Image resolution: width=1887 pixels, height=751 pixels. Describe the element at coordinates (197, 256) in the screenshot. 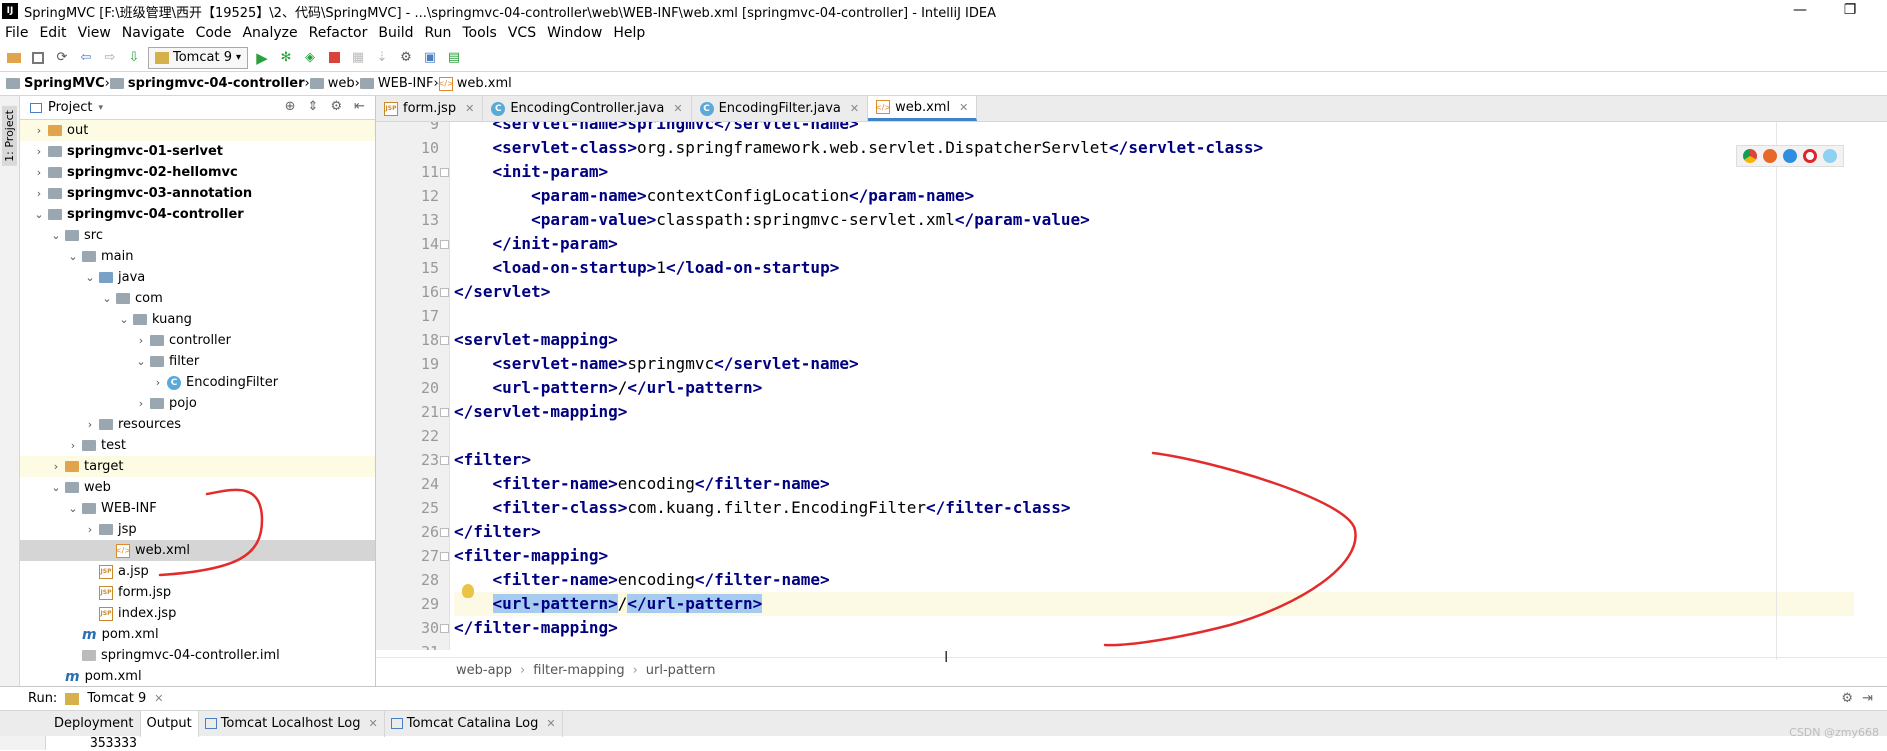

I see `tree-item: ⌄ main` at that location.